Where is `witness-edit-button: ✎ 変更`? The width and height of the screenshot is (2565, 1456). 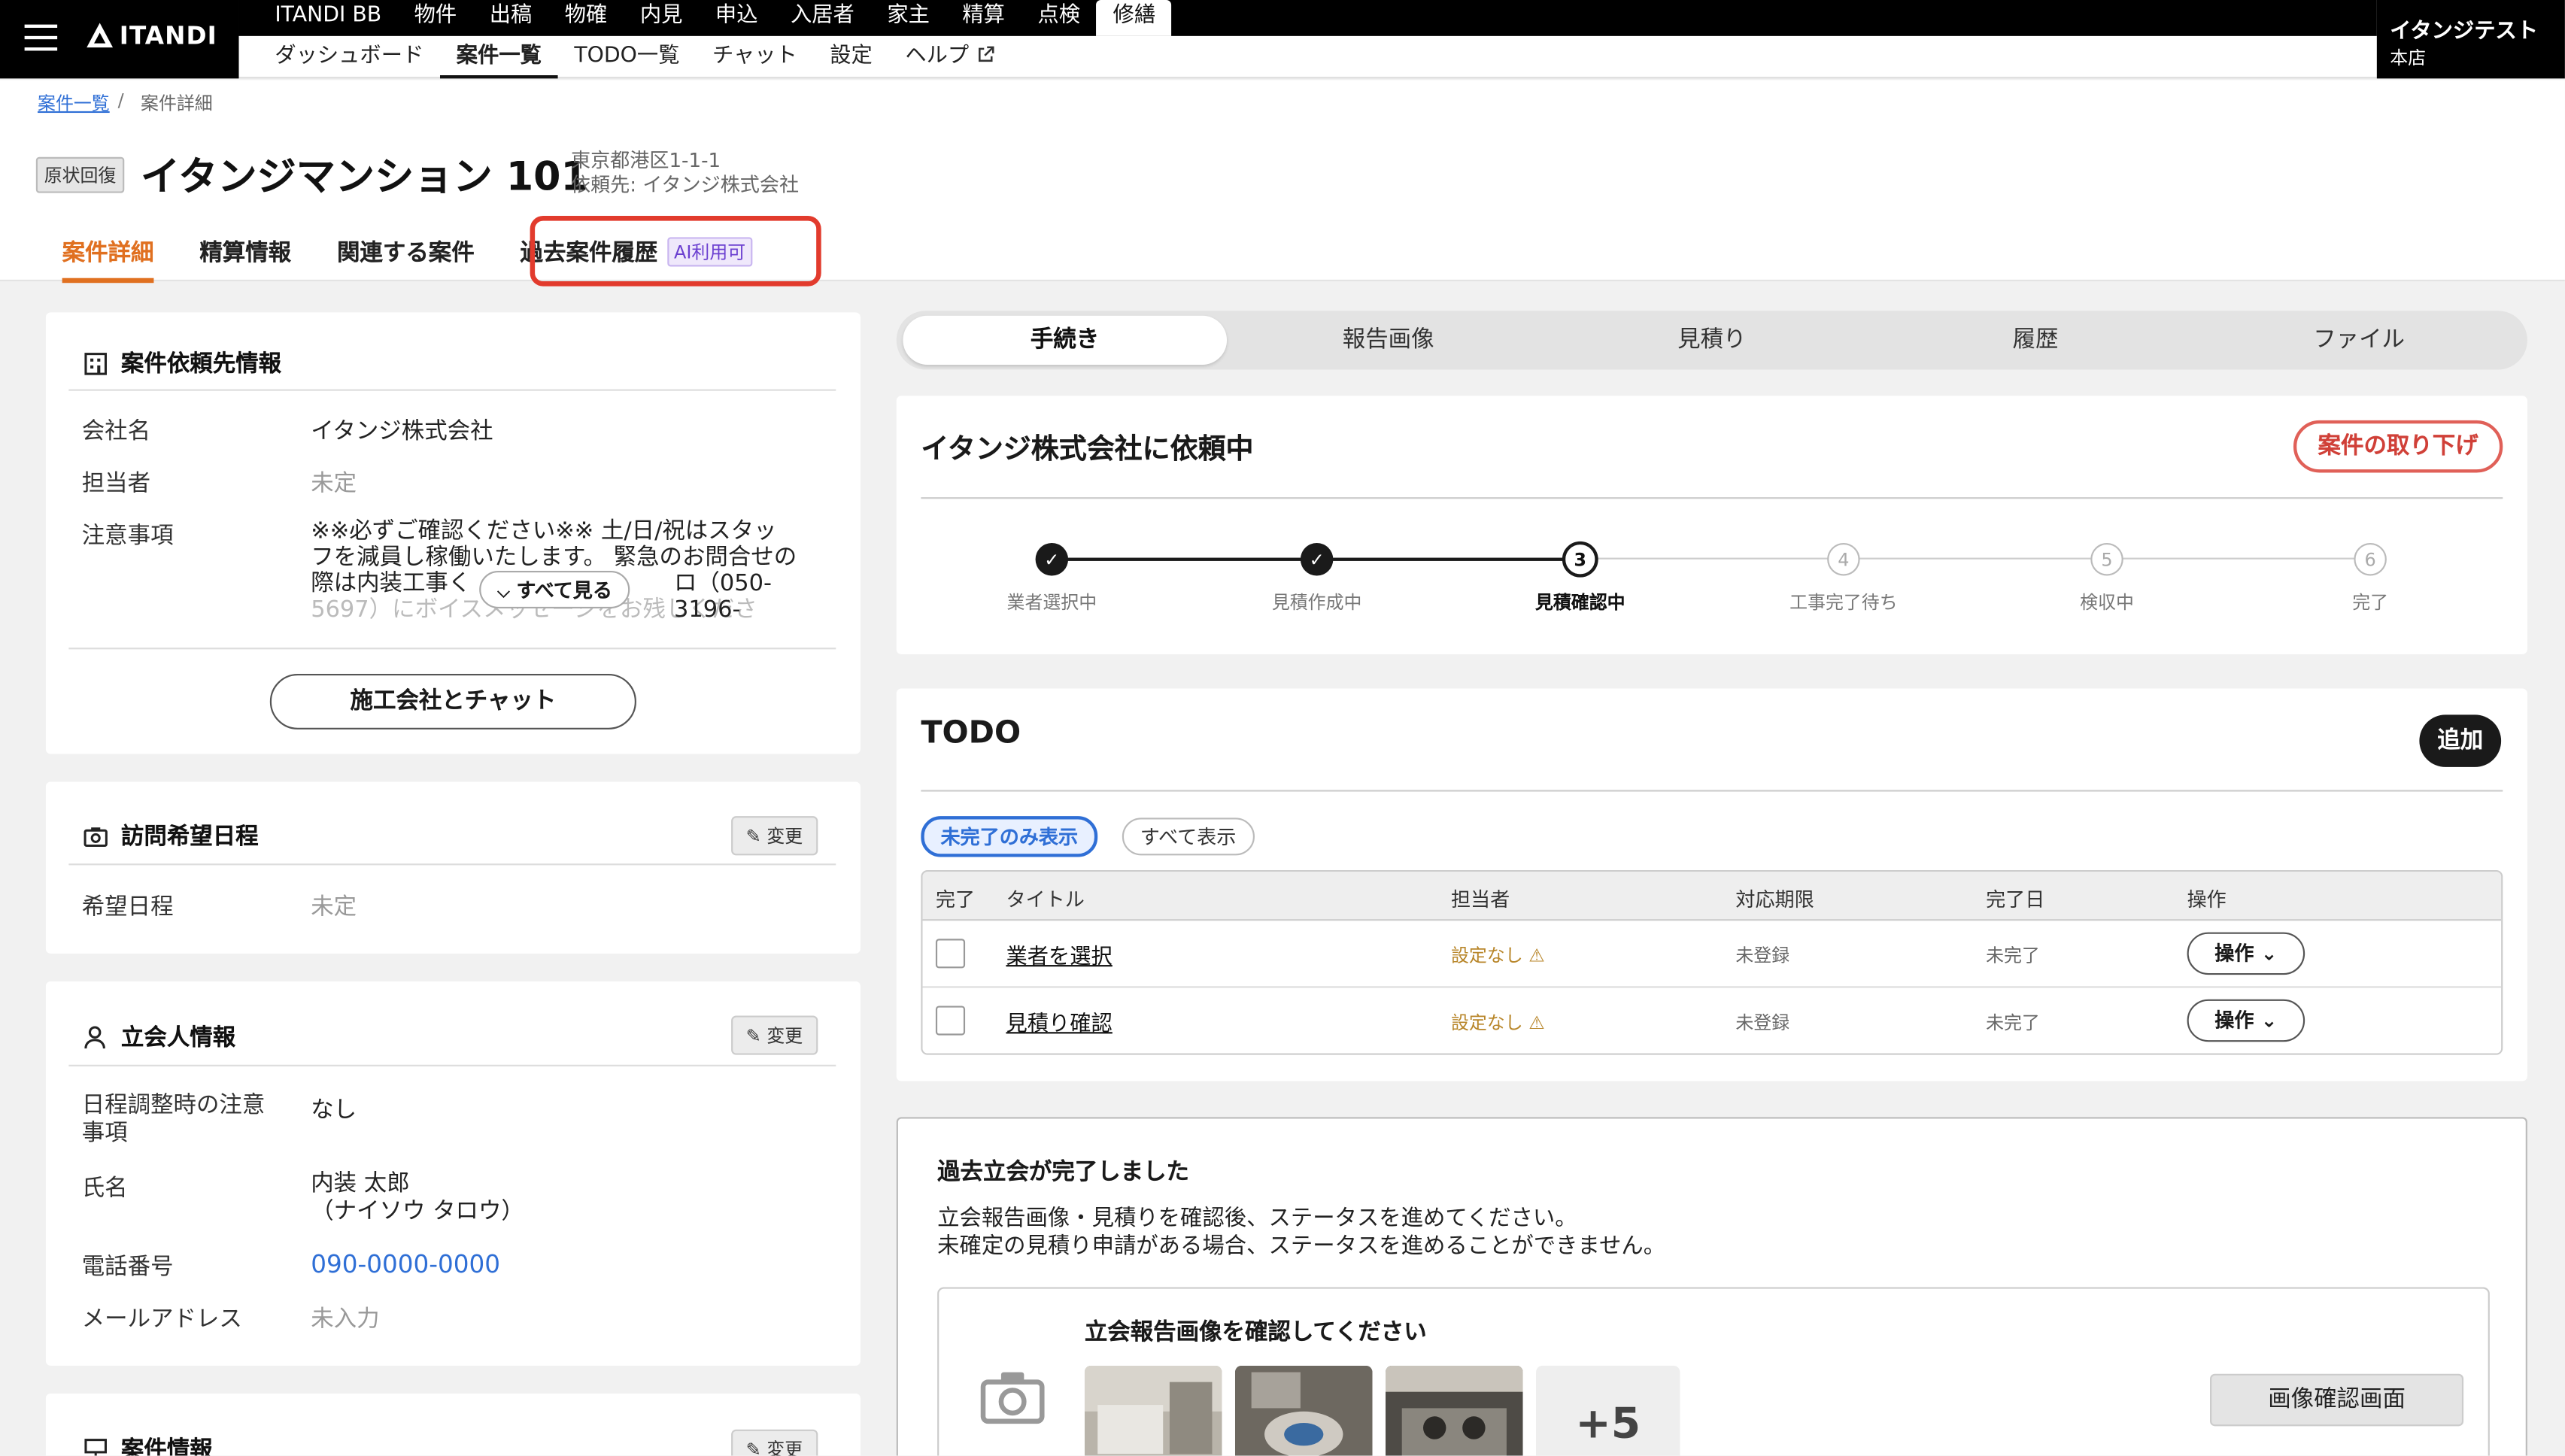
witness-edit-button: ✎ 変更 is located at coordinates (775, 1035).